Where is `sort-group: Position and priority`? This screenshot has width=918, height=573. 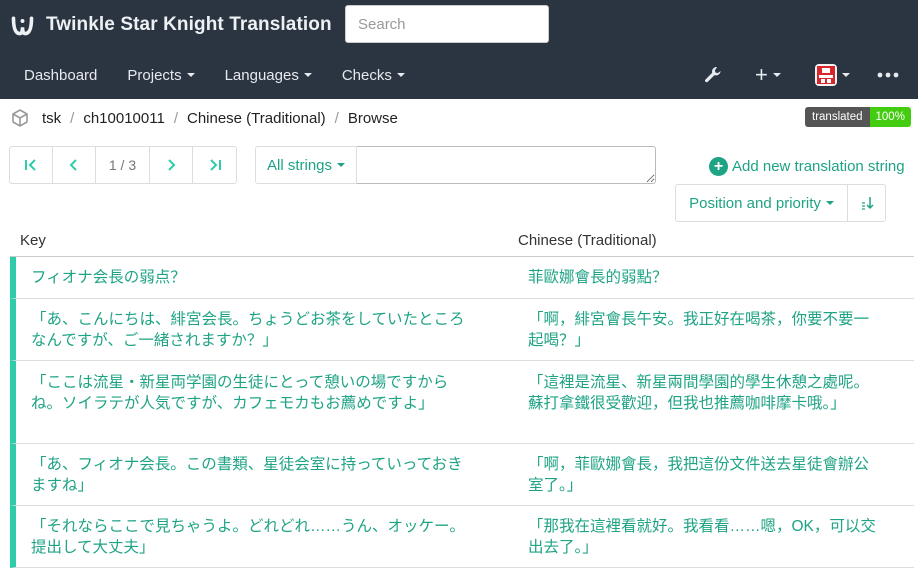 sort-group: Position and priority is located at coordinates (780, 203).